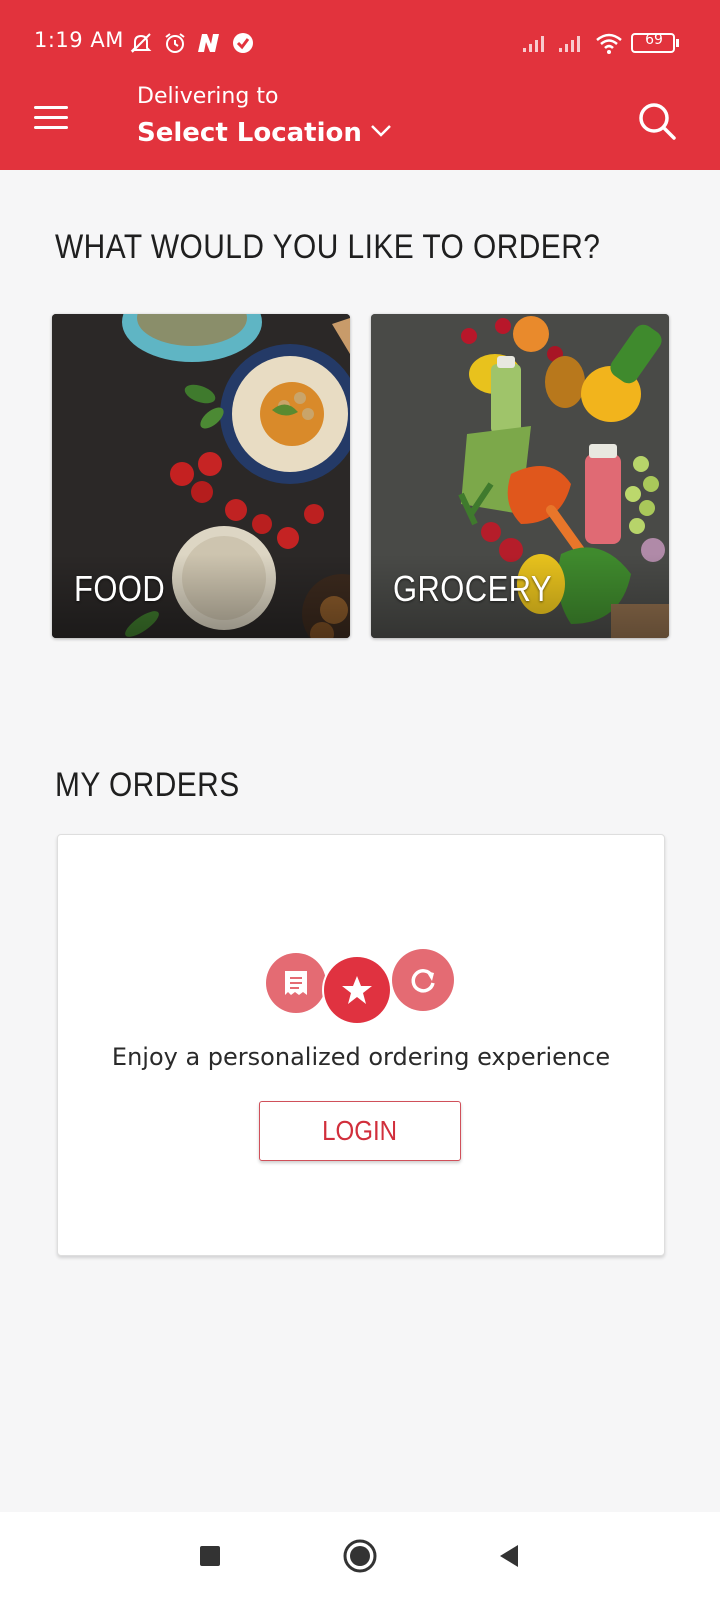 This screenshot has height=1600, width=720. What do you see at coordinates (328, 247) in the screenshot?
I see `order-heading: WHAT WOULD YOU LIKE TO ORDER?` at bounding box center [328, 247].